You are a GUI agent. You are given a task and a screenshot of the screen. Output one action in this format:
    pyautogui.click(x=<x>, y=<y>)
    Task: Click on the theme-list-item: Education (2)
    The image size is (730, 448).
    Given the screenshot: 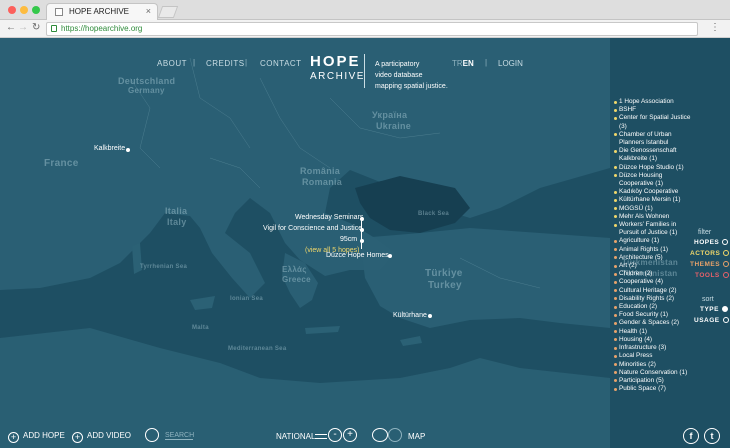 What is the action you would take?
    pyautogui.click(x=653, y=307)
    